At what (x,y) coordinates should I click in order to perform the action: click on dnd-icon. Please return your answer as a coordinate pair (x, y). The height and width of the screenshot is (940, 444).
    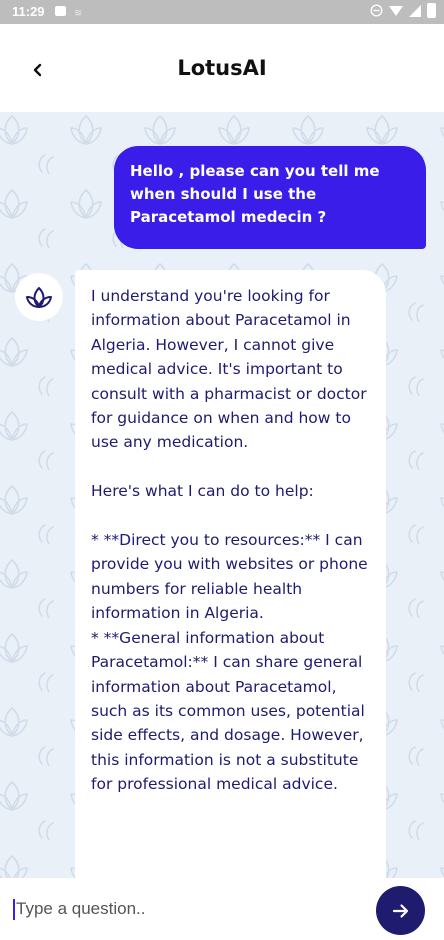
    Looking at the image, I should click on (376, 10).